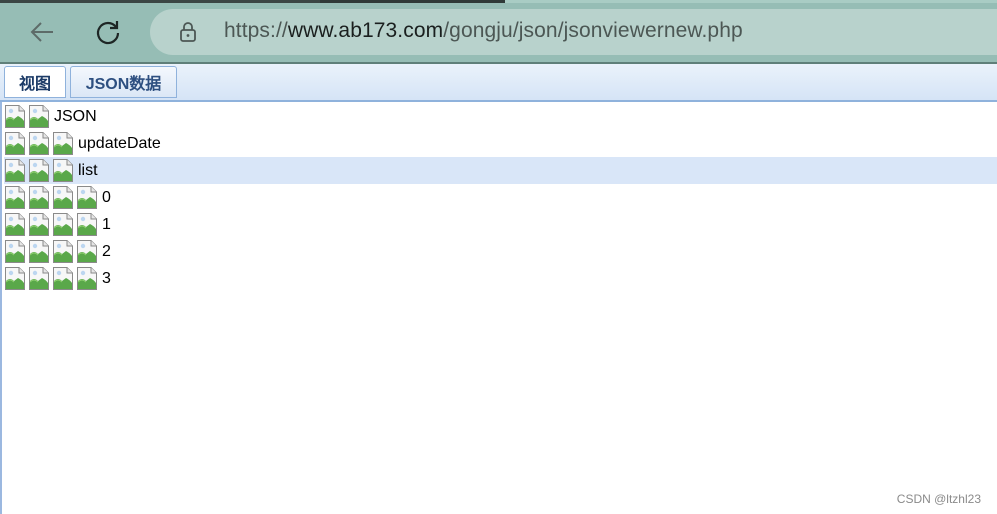  What do you see at coordinates (106, 198) in the screenshot?
I see `tree-node-label: 0` at bounding box center [106, 198].